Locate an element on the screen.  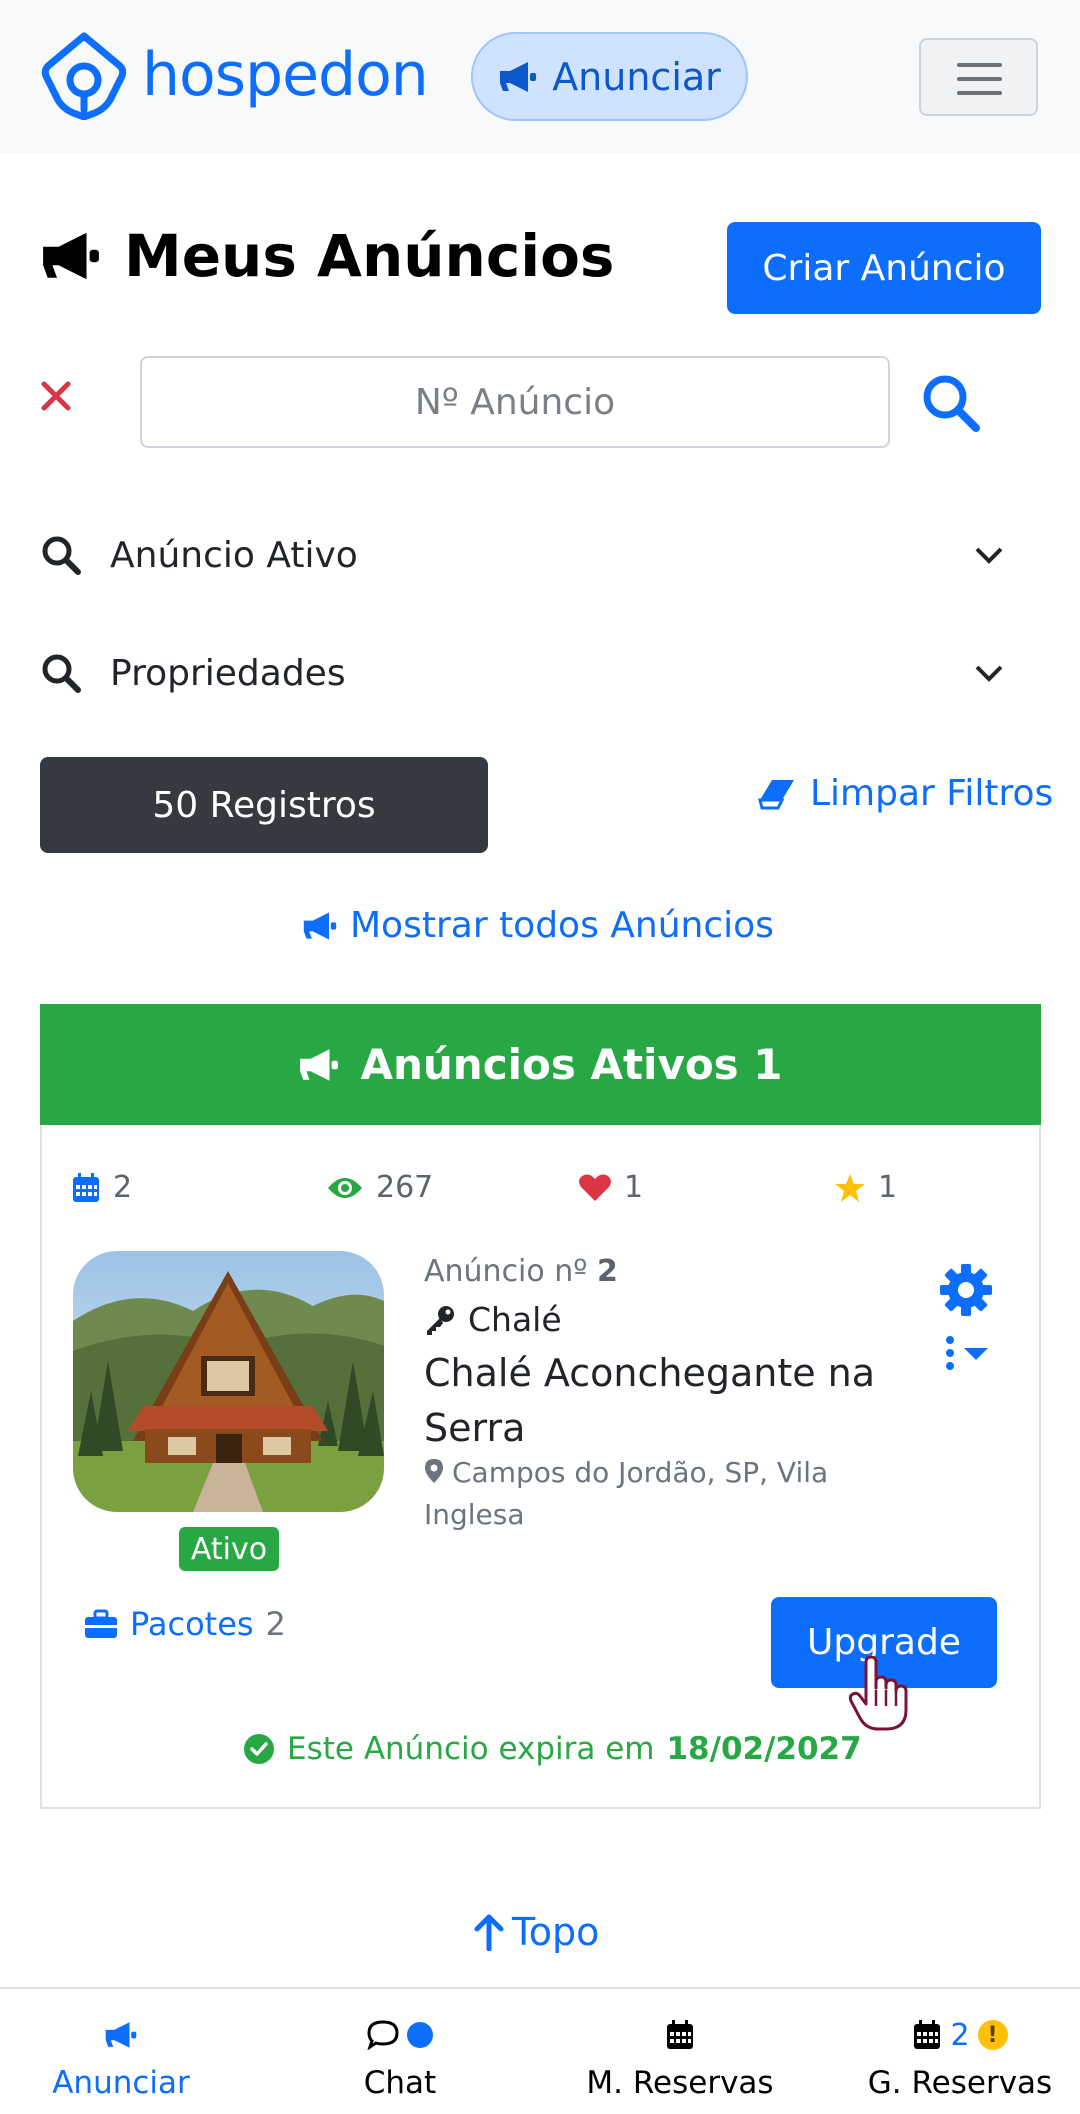
check-circle-icon is located at coordinates (259, 1749).